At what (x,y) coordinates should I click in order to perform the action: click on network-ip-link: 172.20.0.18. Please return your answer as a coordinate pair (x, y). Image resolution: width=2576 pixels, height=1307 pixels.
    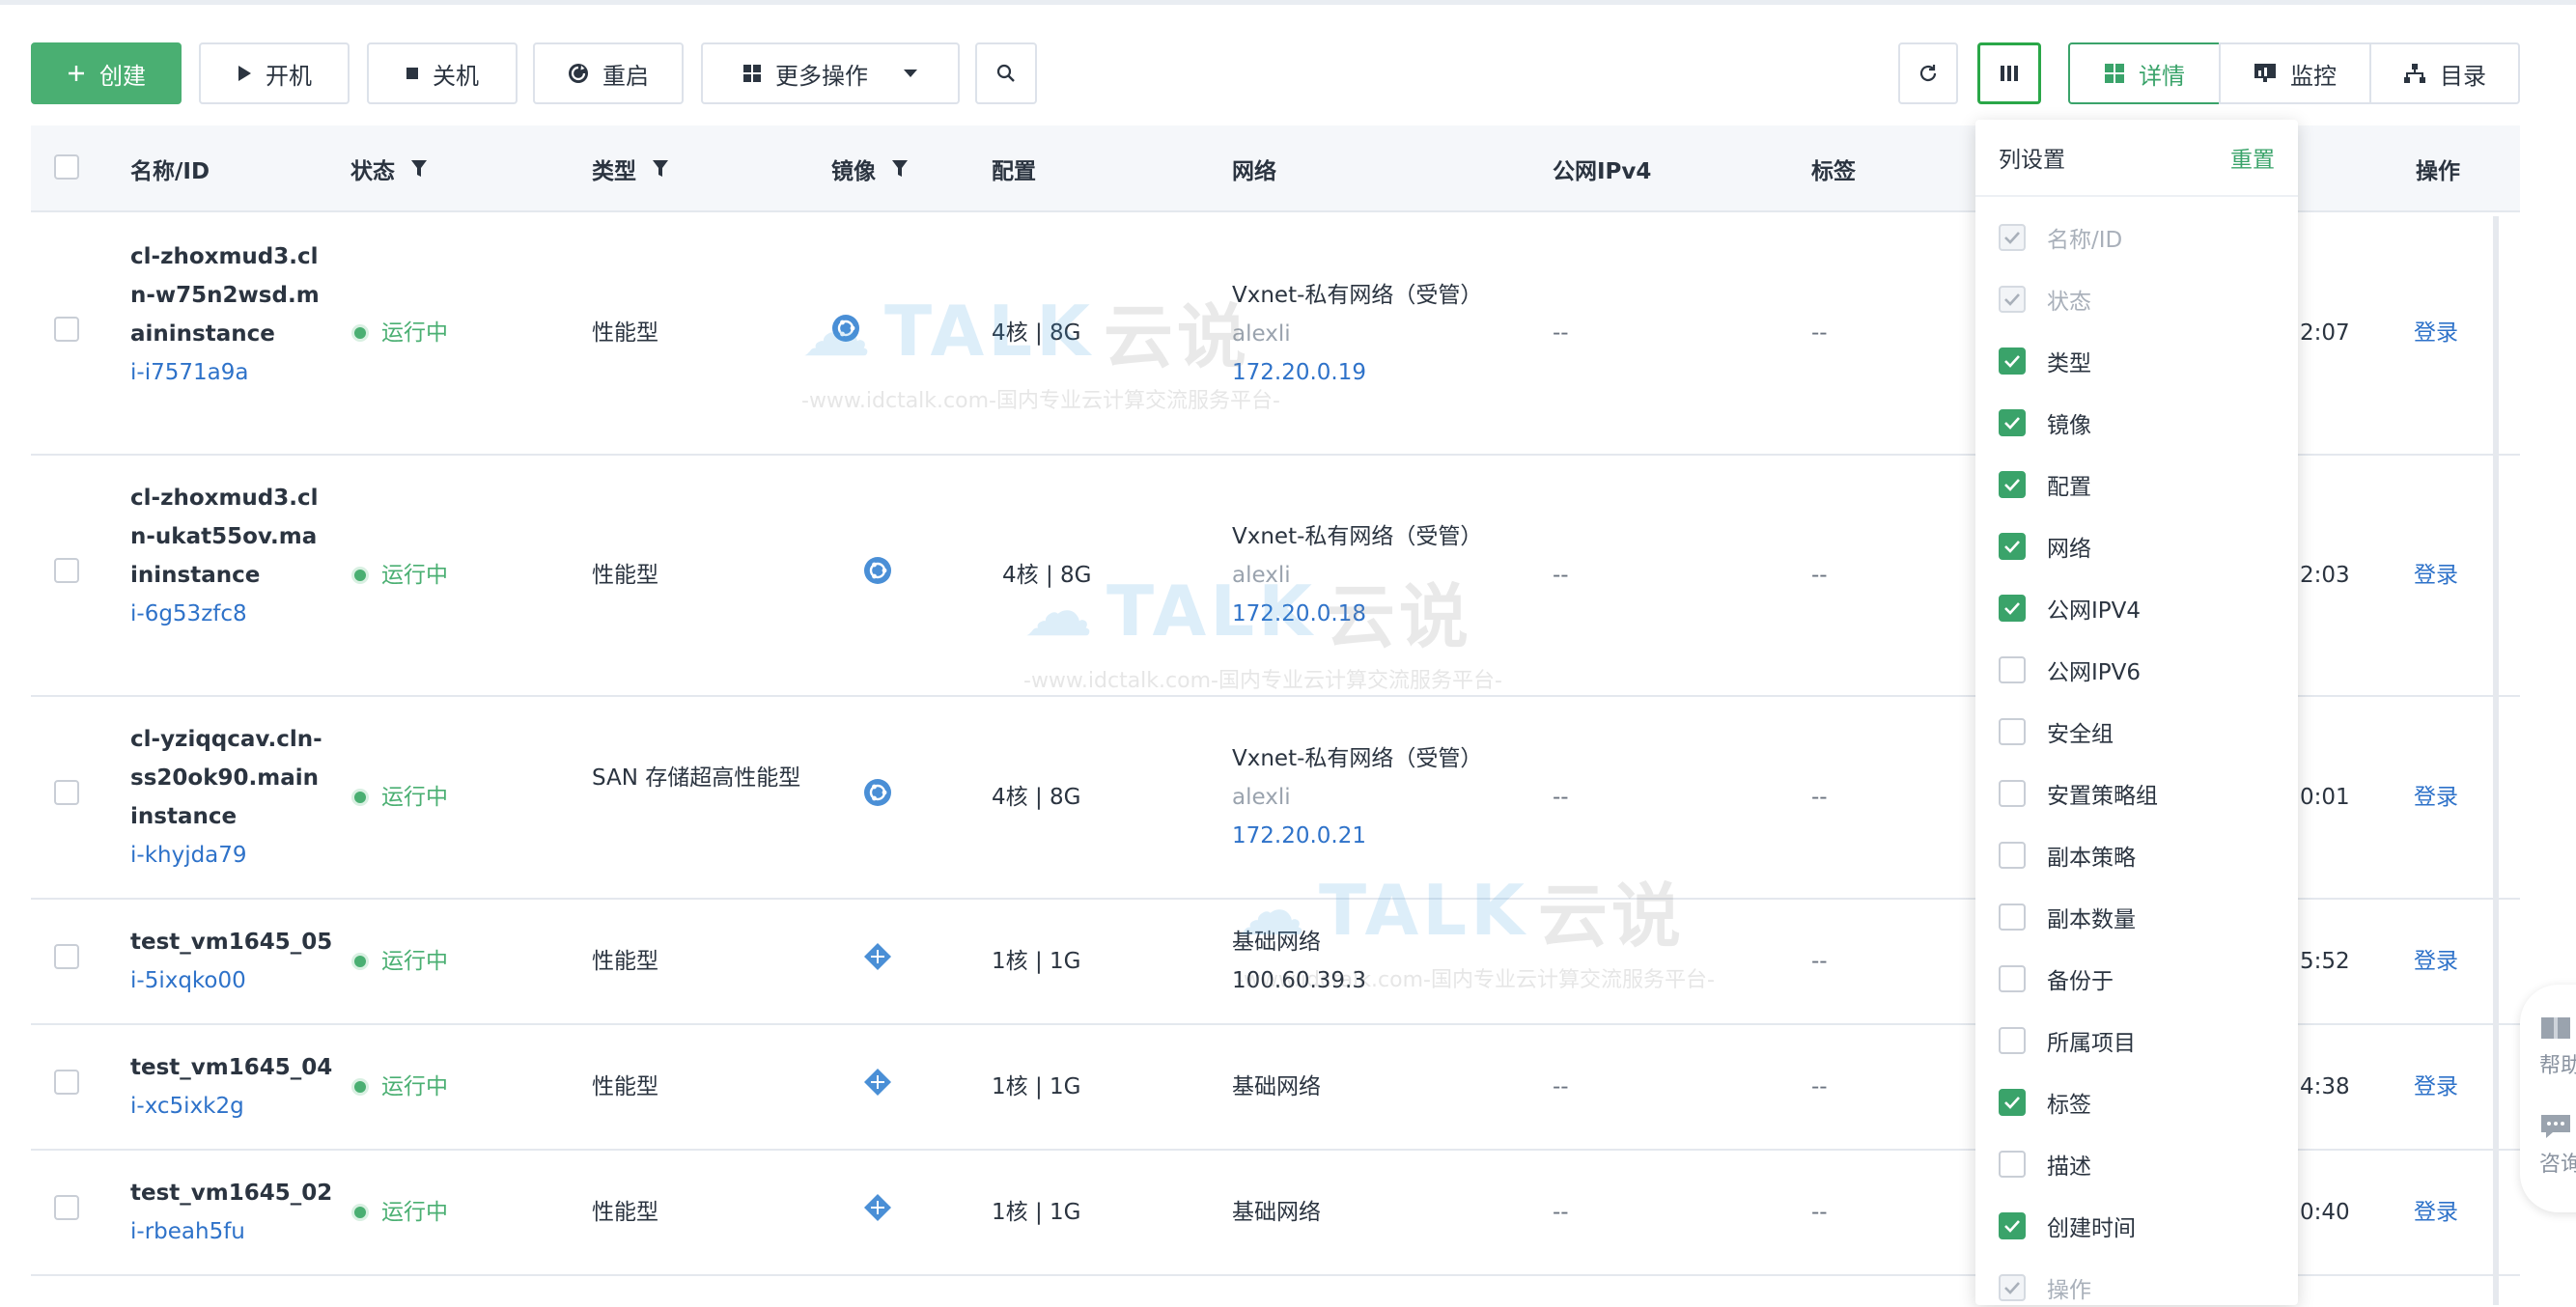
    Looking at the image, I should click on (1299, 614).